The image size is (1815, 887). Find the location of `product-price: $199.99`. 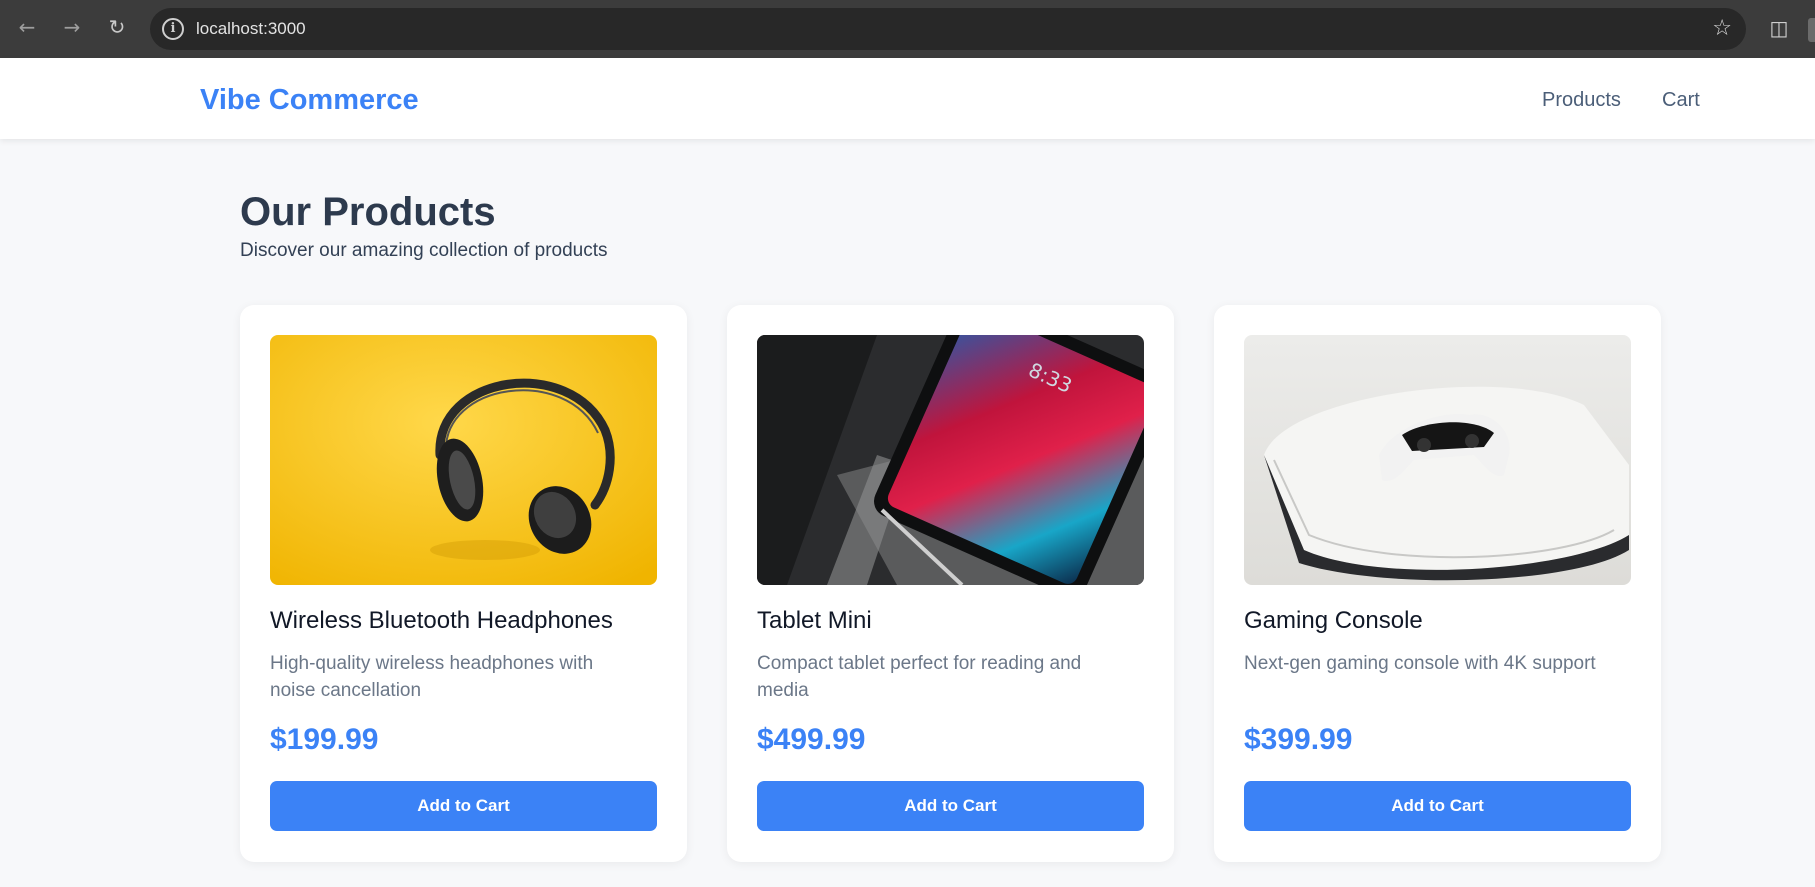

product-price: $199.99 is located at coordinates (324, 739).